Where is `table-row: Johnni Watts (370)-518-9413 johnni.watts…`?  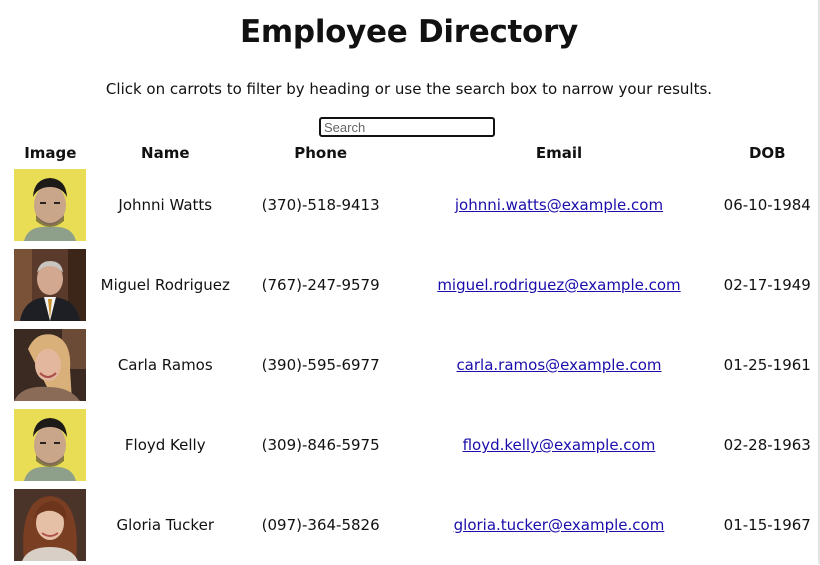 table-row: Johnni Watts (370)-518-9413 johnni.watts… is located at coordinates (414, 205).